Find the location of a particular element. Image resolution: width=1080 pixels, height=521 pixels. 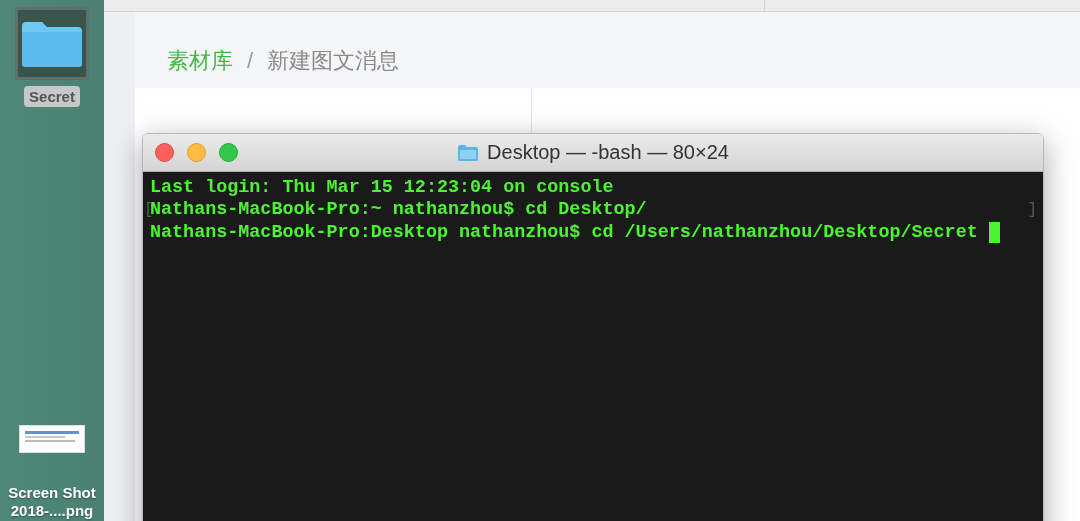

terminal-line: Nathans-MacBook-Pro:Desktop nathanzhou$ cd /Users/nathanzhou/Desktop/Secret is located at coordinates (564, 232).